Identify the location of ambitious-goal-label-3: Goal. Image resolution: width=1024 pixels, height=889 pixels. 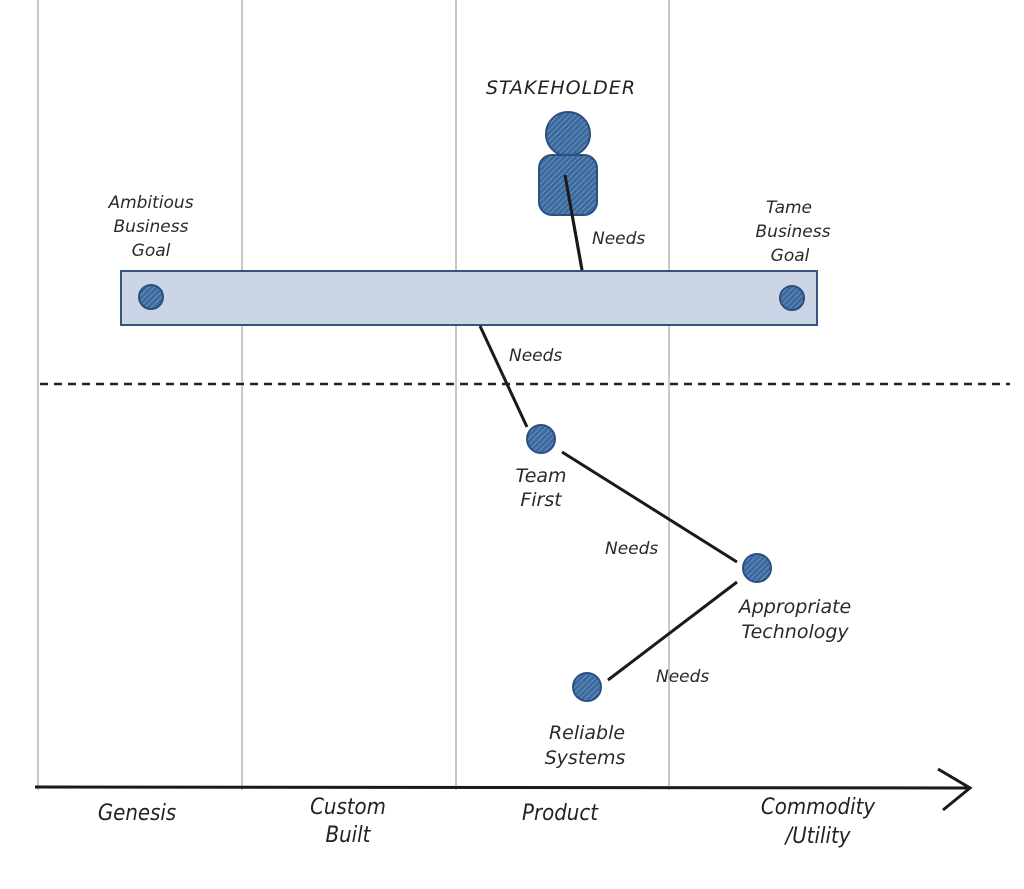
(151, 251).